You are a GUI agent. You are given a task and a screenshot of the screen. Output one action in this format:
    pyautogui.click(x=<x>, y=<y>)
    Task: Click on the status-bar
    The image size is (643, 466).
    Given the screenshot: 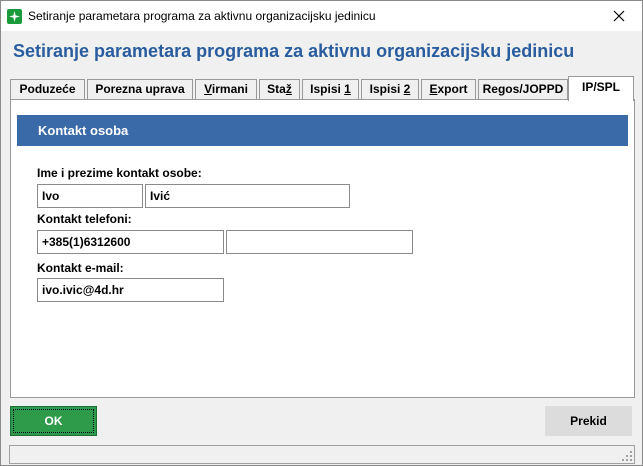 What is the action you would take?
    pyautogui.click(x=322, y=454)
    